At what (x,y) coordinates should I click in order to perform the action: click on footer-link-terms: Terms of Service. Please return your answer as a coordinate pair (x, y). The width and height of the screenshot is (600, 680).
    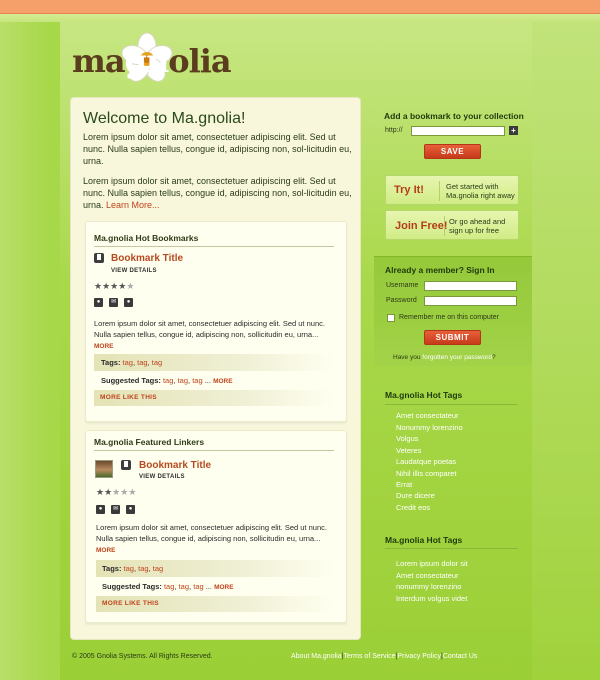
    Looking at the image, I should click on (369, 656).